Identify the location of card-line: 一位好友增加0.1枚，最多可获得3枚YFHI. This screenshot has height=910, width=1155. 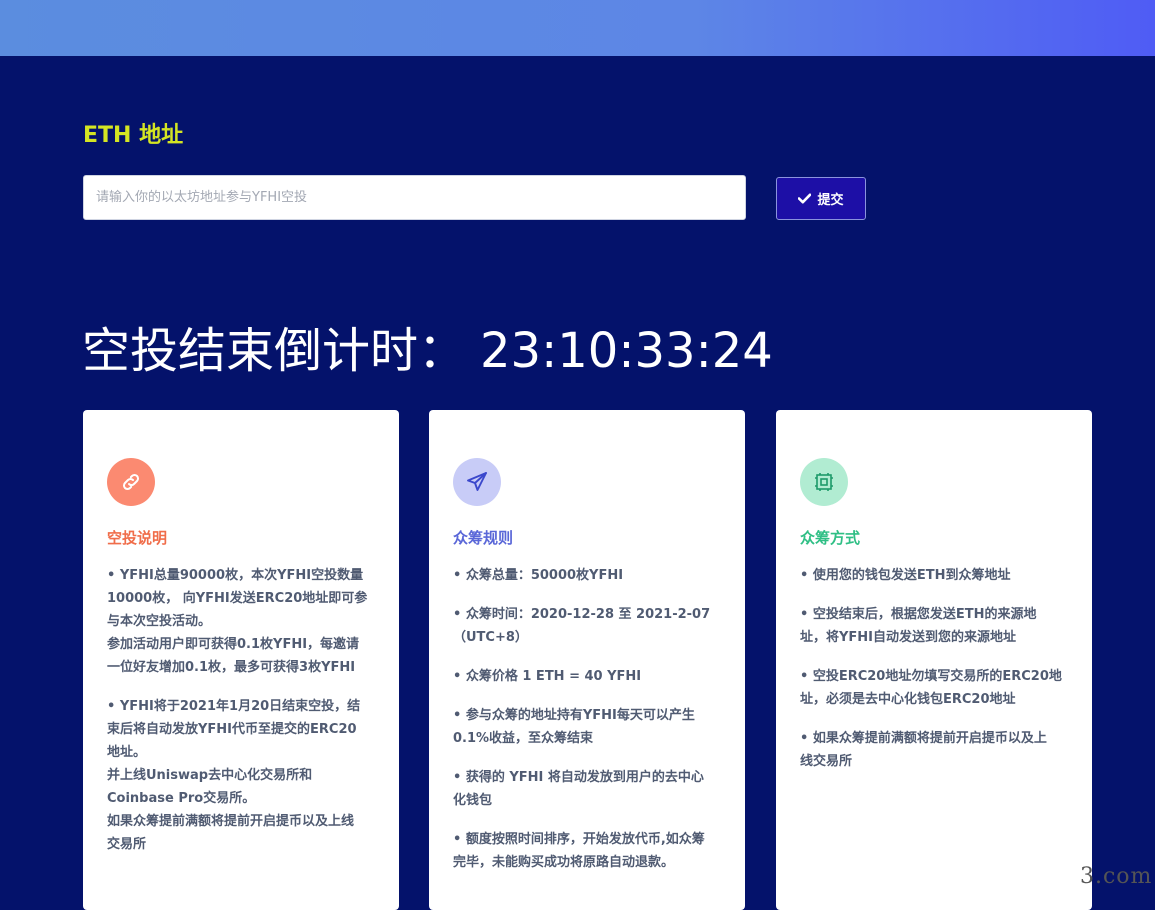
(231, 667).